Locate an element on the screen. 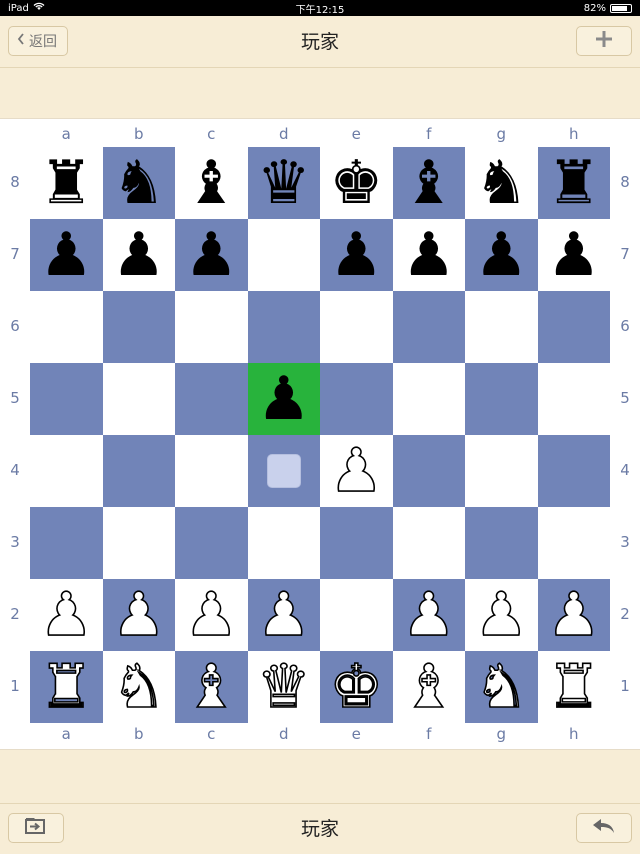  square-f8: ♝ is located at coordinates (428, 183).